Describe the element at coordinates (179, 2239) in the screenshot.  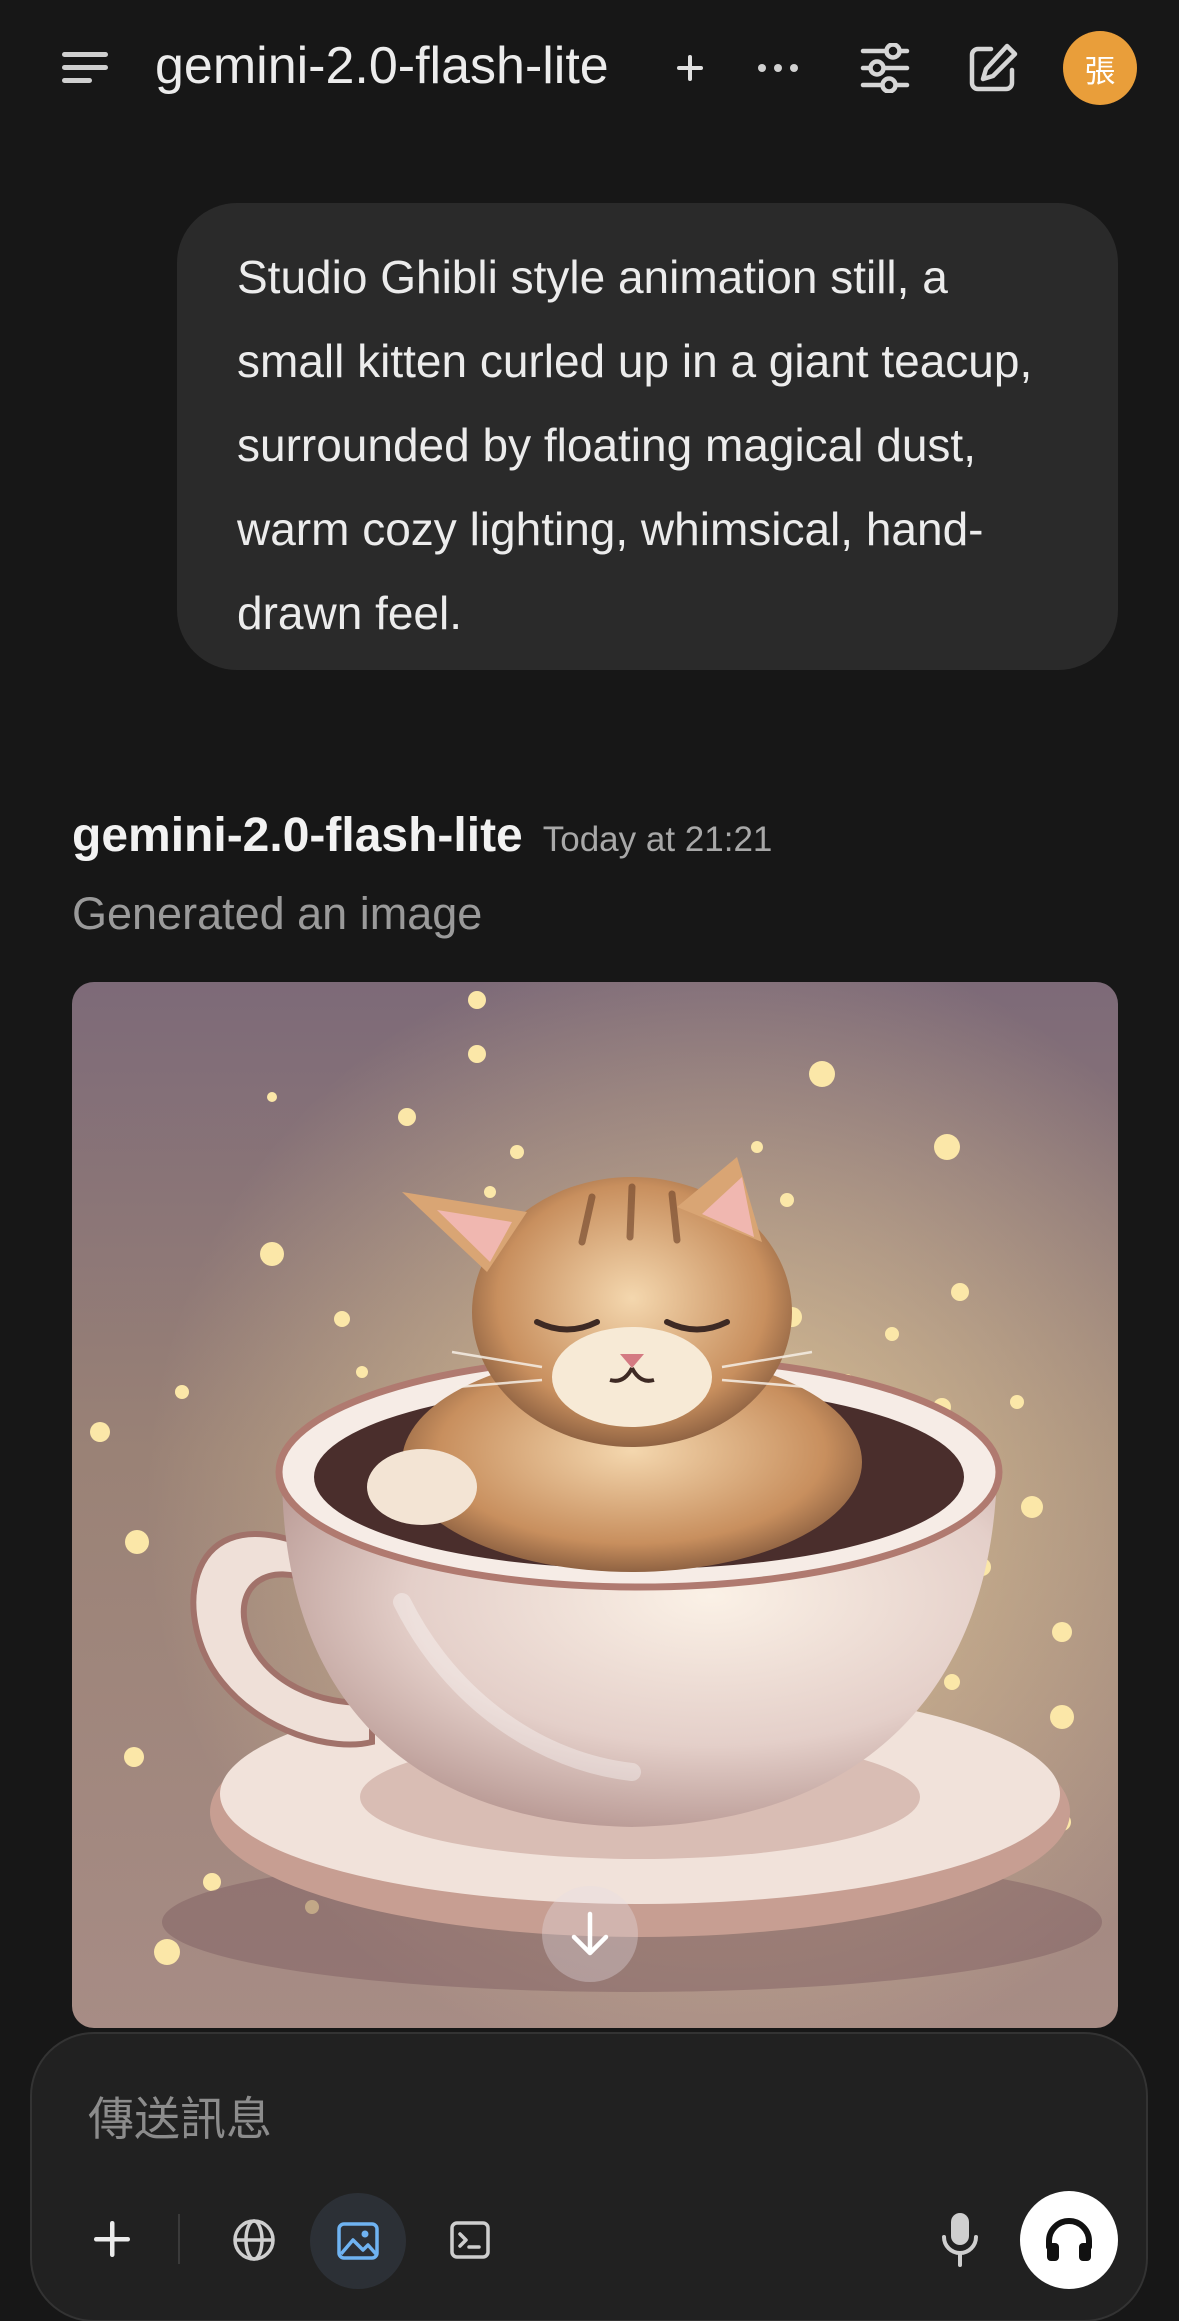
I see `toolbar-divider` at that location.